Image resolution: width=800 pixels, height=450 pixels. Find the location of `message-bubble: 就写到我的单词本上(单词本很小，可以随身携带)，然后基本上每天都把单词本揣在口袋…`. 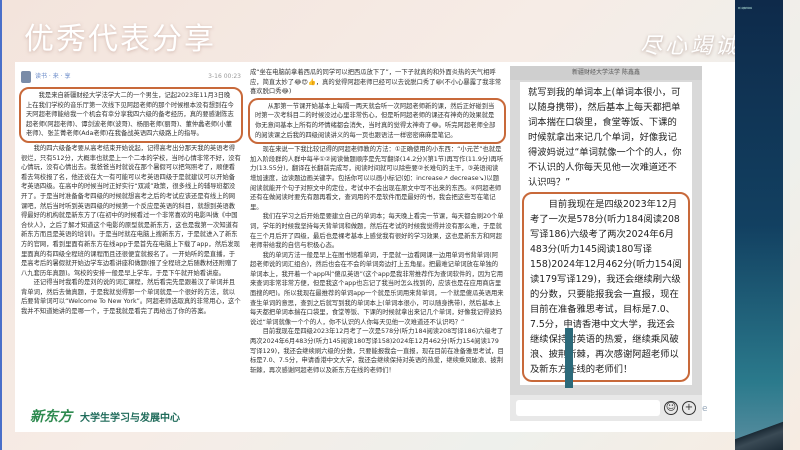

message-bubble: 就写到我的单词本上(单词本很小，可以随身携带)，然后基本上每天都把单词本揣在口袋… is located at coordinates (606, 233).